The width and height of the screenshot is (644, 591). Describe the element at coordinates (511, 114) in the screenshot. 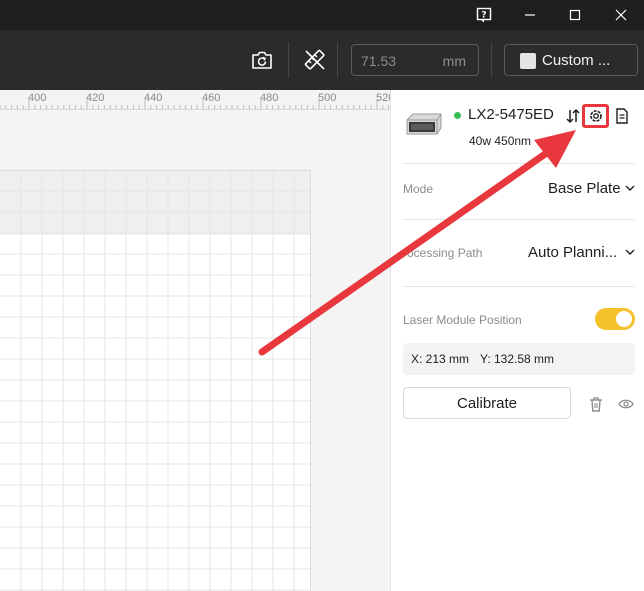

I see `device-name: LX2-5475ED` at that location.